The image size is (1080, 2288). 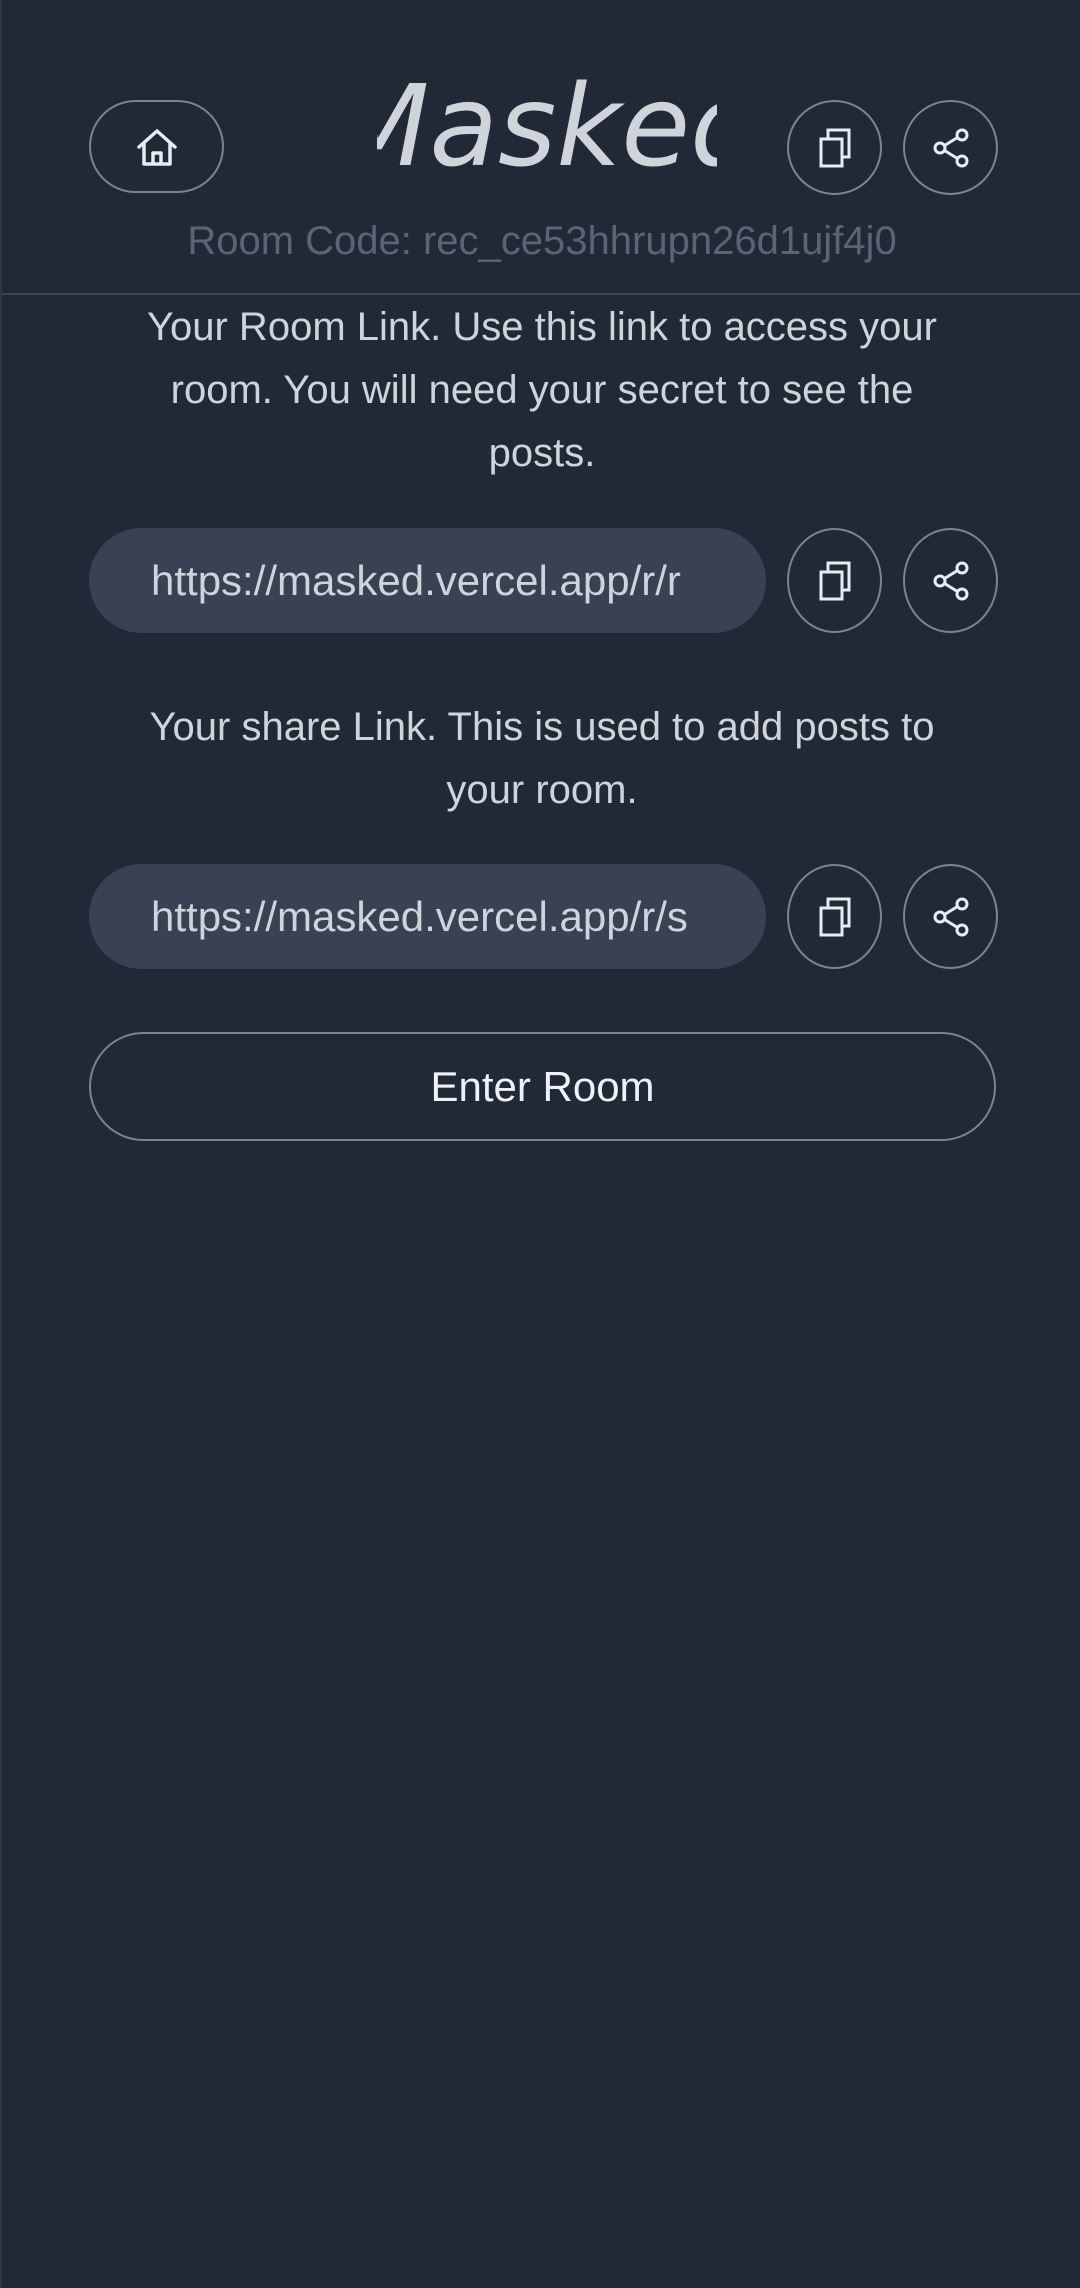 I want to click on header: Masked Roo, so click(x=541, y=147).